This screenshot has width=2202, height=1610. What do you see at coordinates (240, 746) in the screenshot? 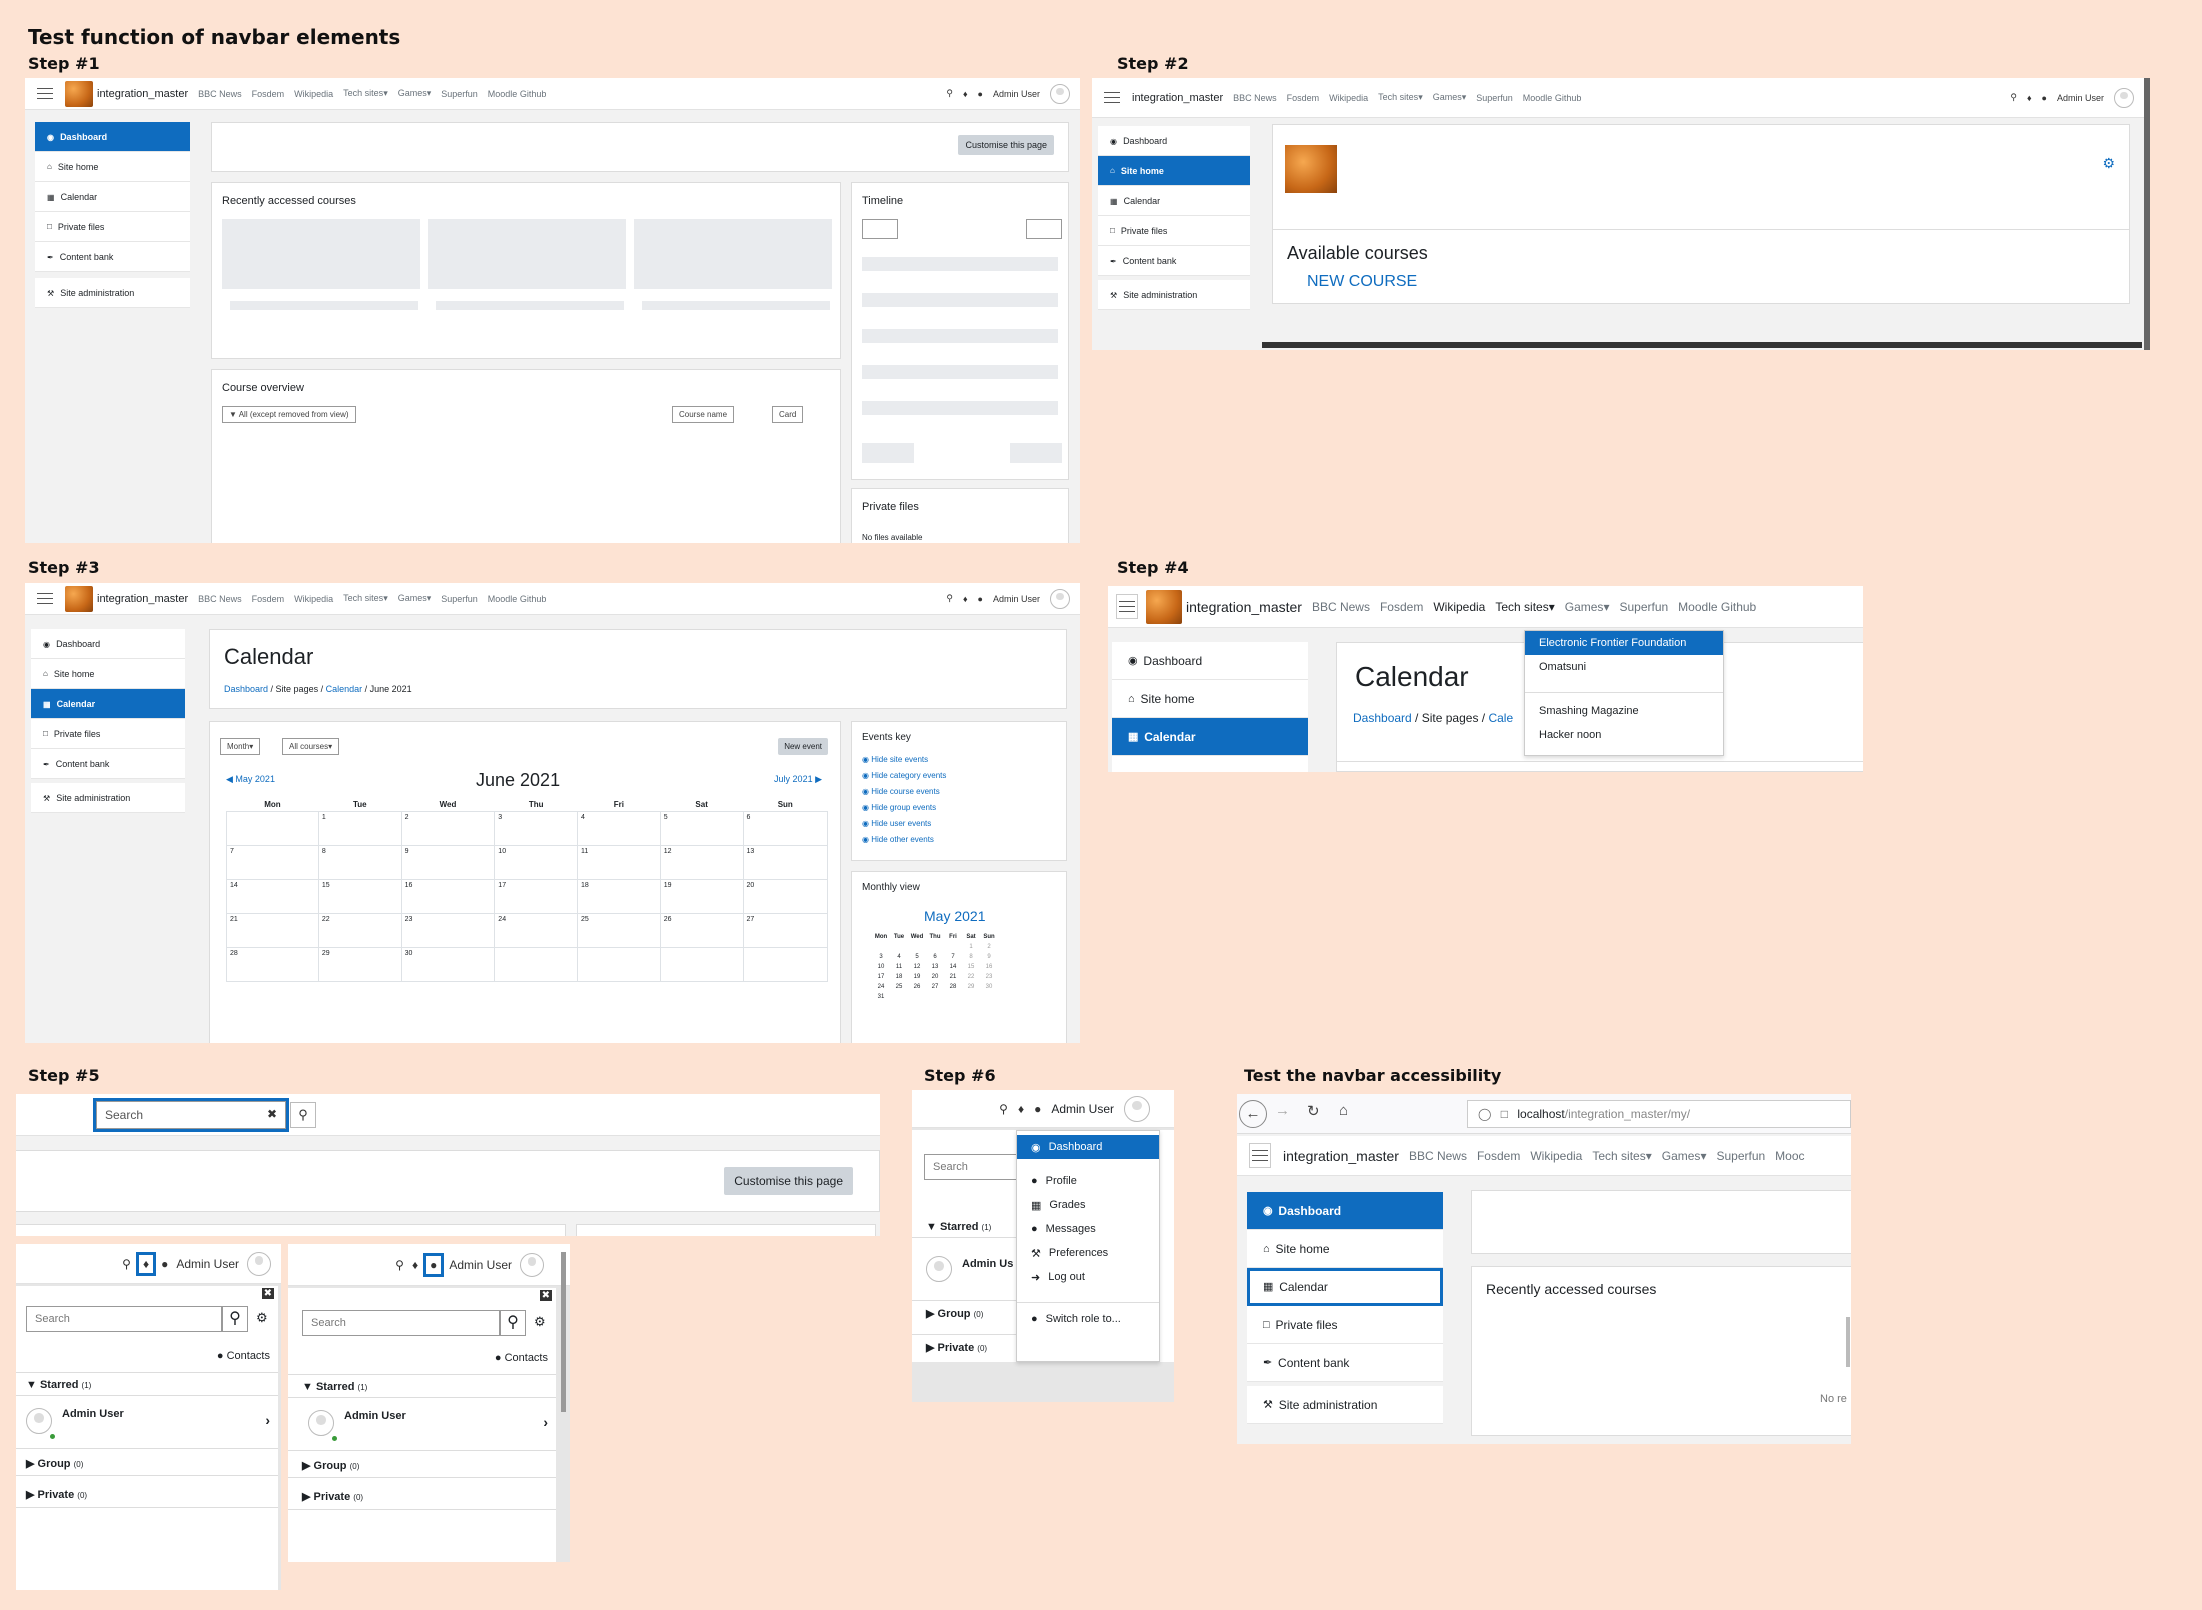
I see `month-dropdown: Month▾` at bounding box center [240, 746].